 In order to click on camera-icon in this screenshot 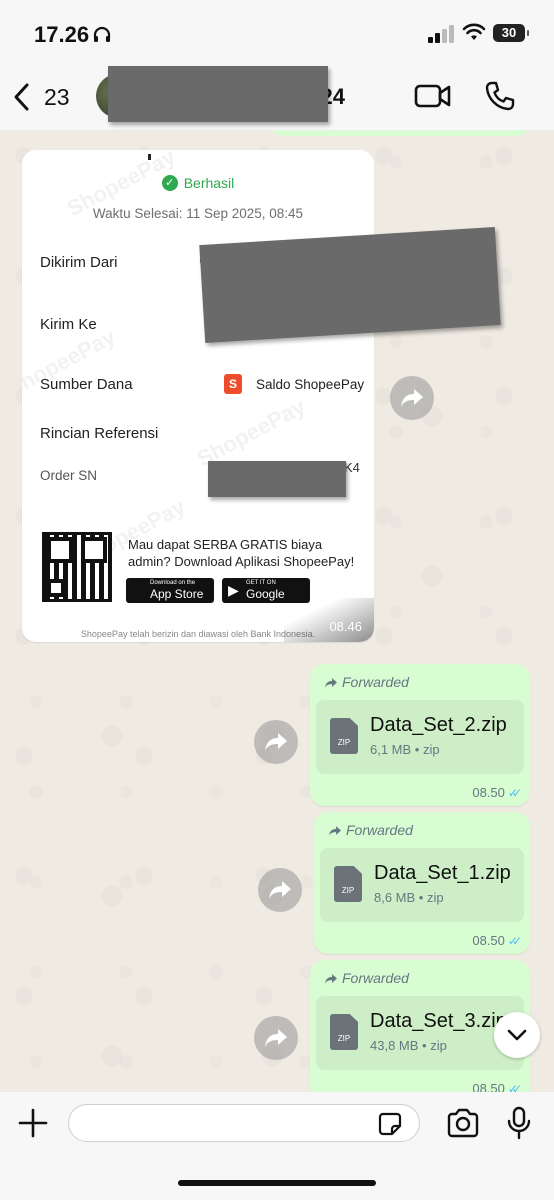, I will do `click(463, 1123)`.